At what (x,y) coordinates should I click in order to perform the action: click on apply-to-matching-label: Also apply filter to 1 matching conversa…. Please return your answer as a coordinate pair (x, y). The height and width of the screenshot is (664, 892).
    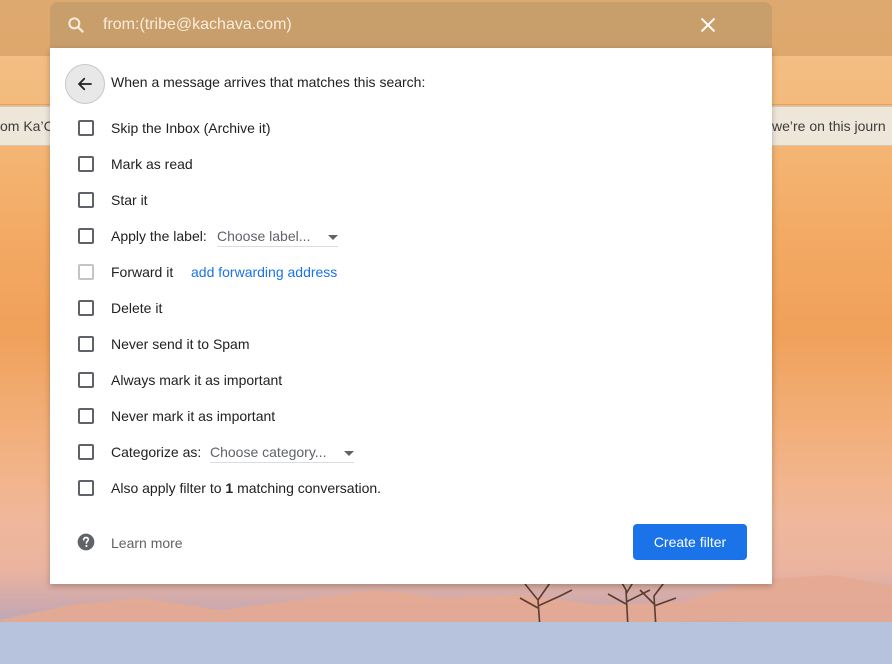
    Looking at the image, I should click on (246, 488).